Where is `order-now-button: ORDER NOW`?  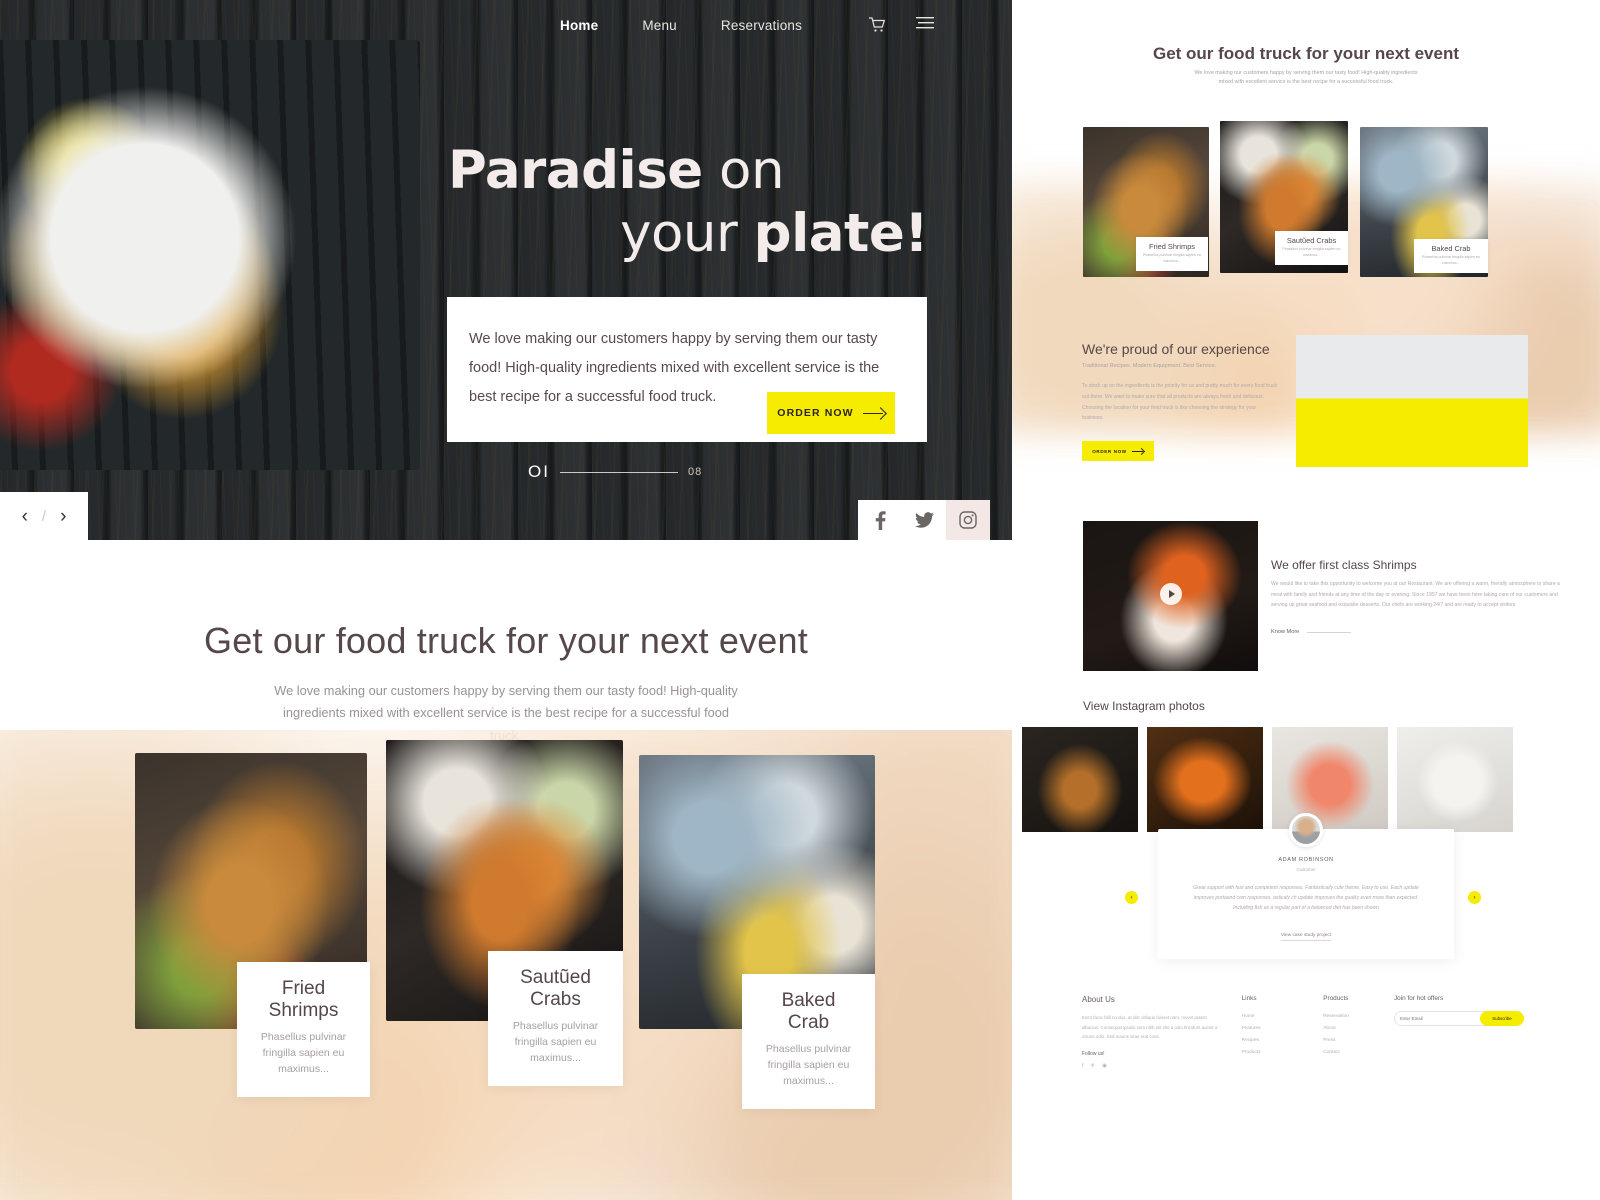 order-now-button: ORDER NOW is located at coordinates (831, 413).